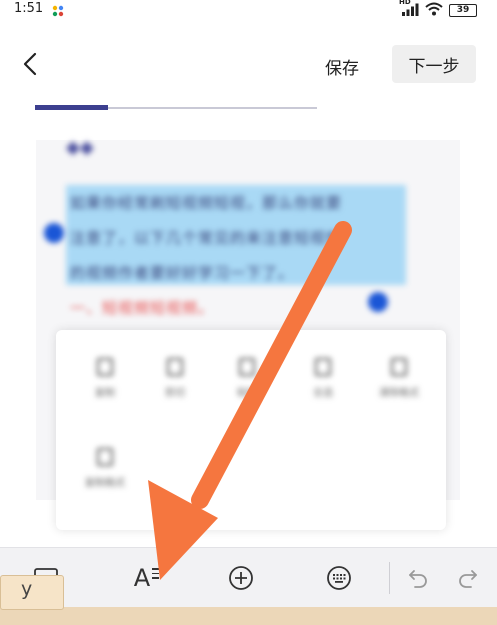  Describe the element at coordinates (247, 393) in the screenshot. I see `menu-item-label: 粘贴` at that location.